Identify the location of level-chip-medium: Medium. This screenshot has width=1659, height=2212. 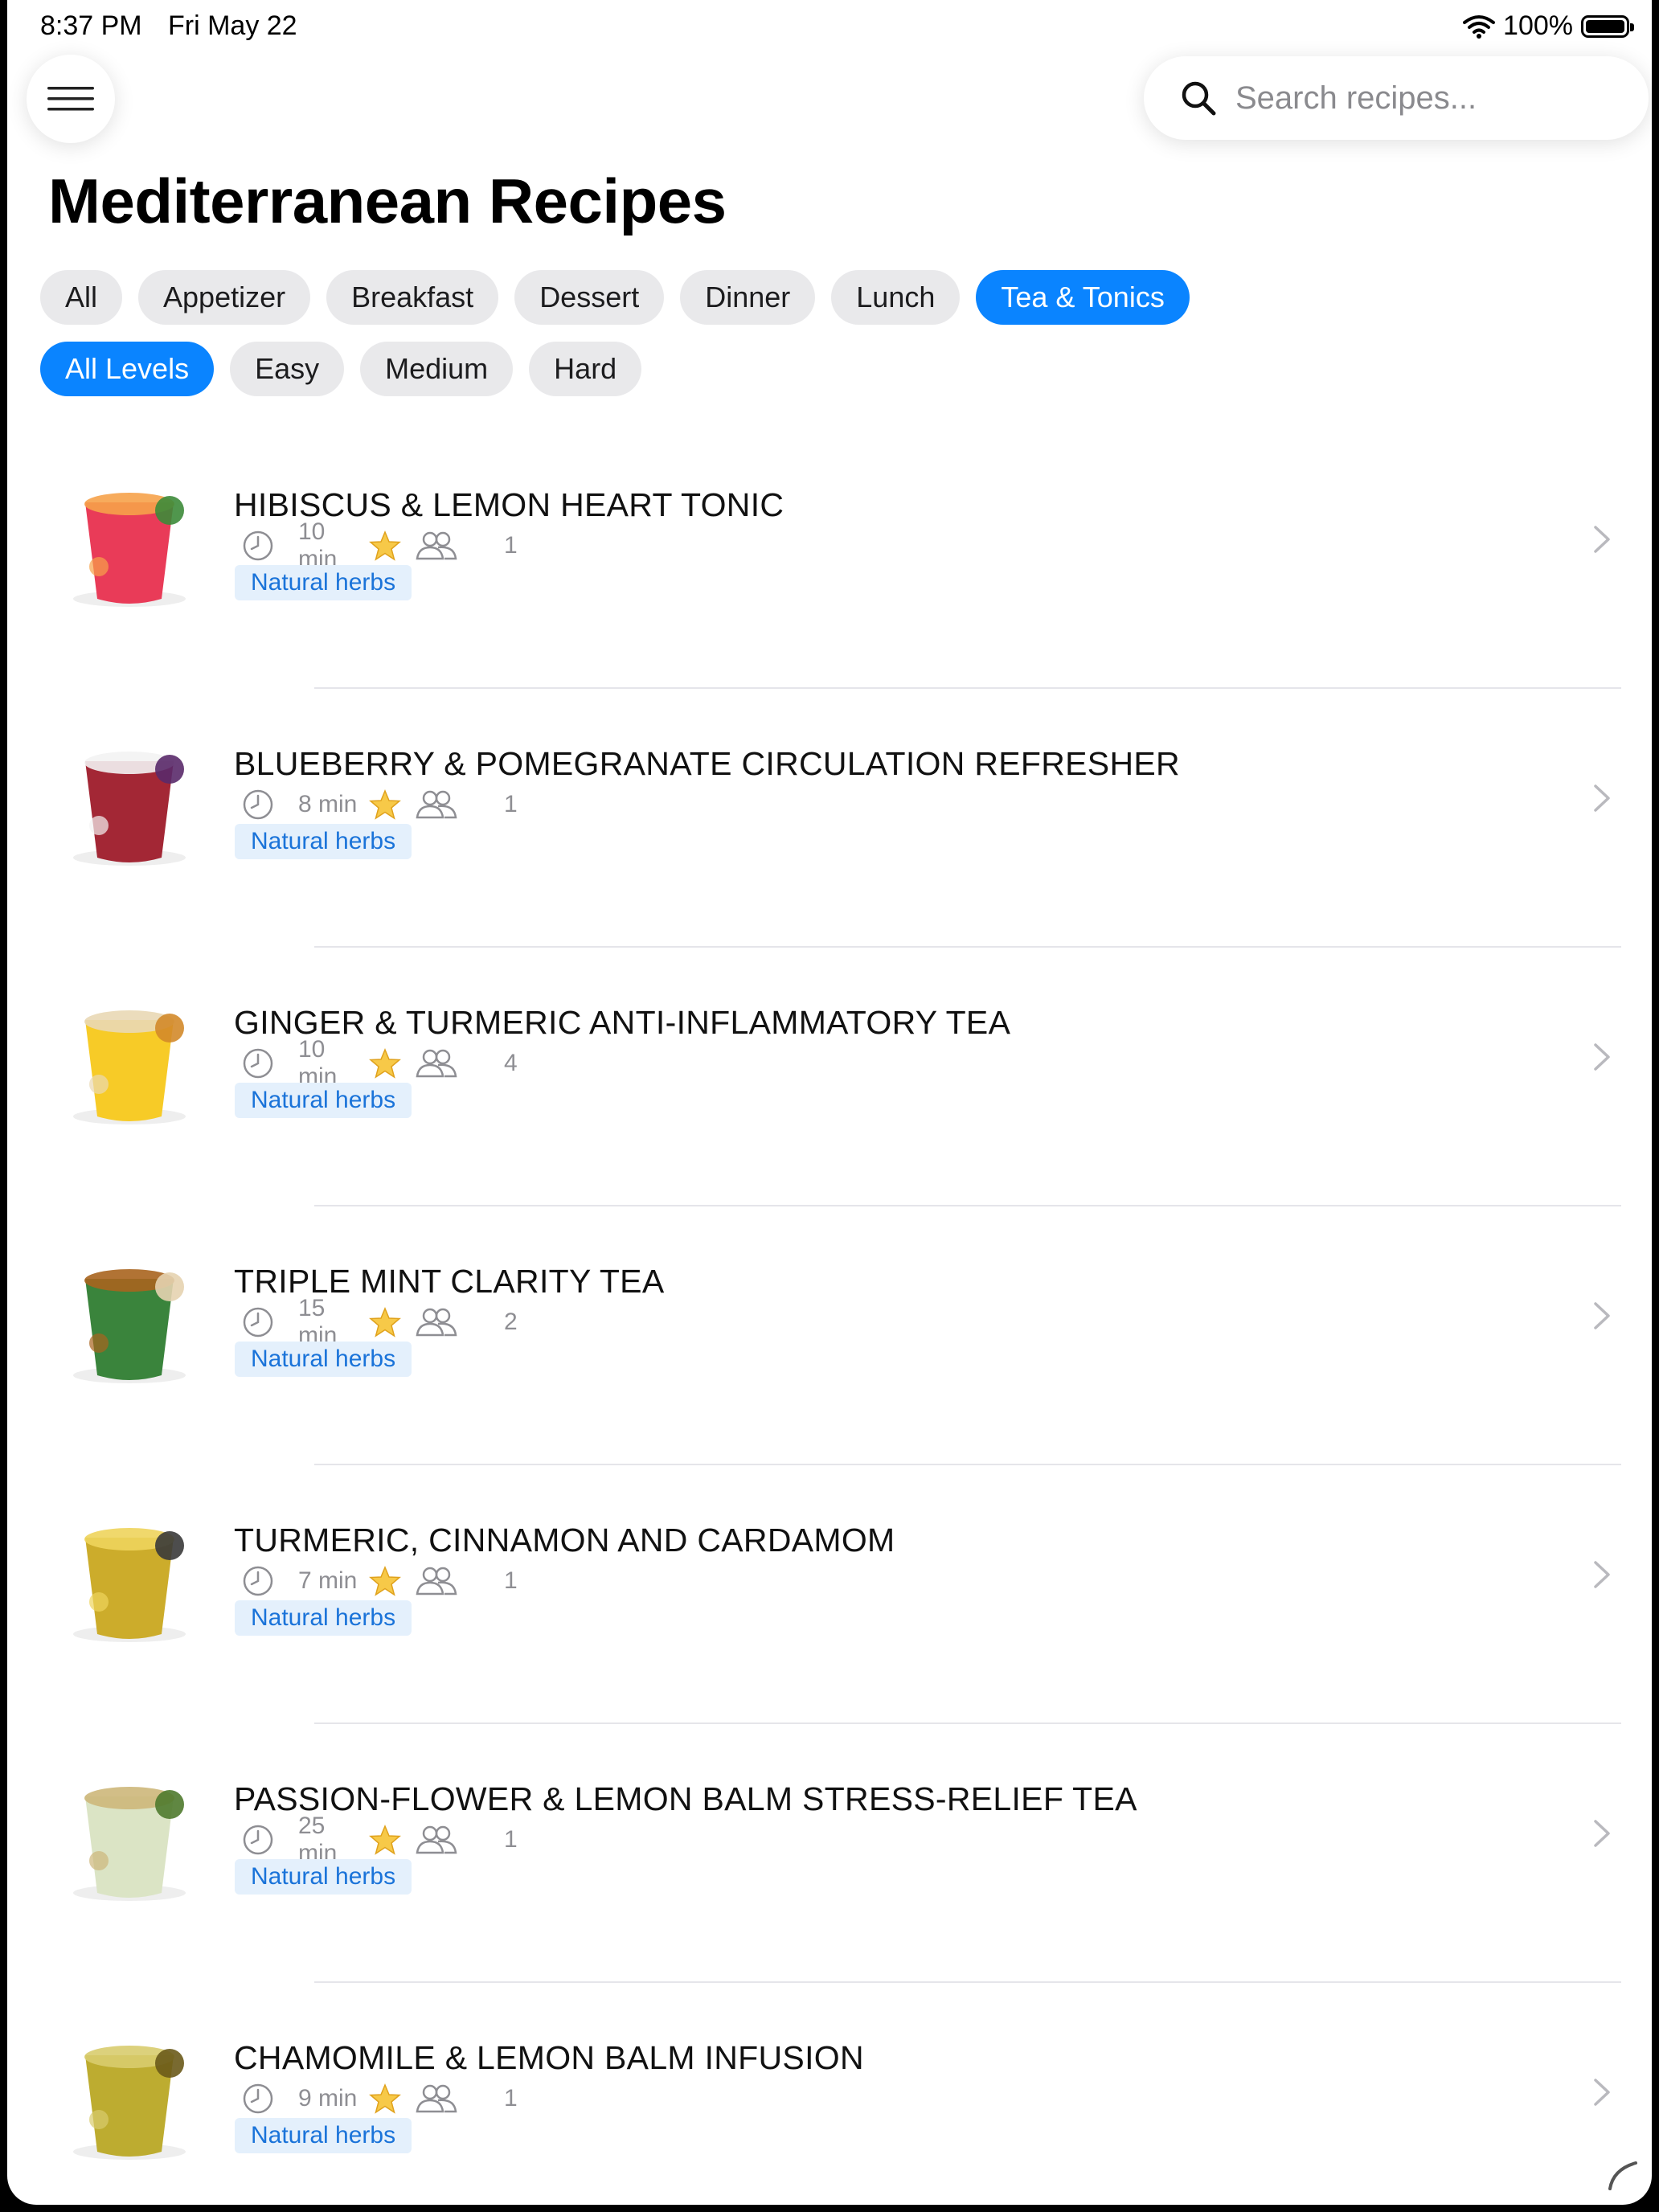
(437, 369).